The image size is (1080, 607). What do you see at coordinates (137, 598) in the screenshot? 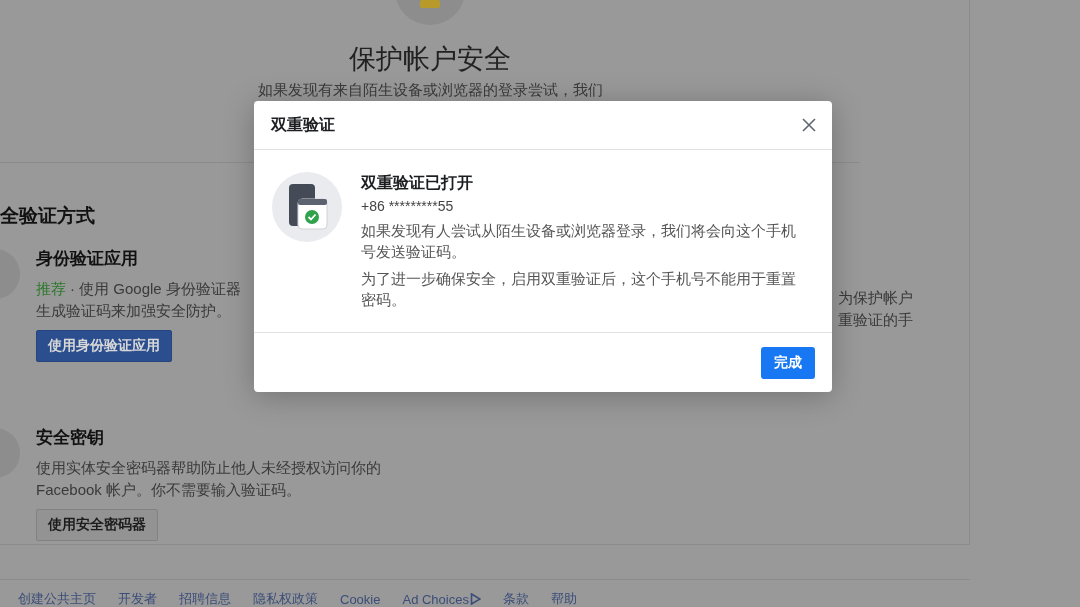
I see `footer-link: 开发者` at bounding box center [137, 598].